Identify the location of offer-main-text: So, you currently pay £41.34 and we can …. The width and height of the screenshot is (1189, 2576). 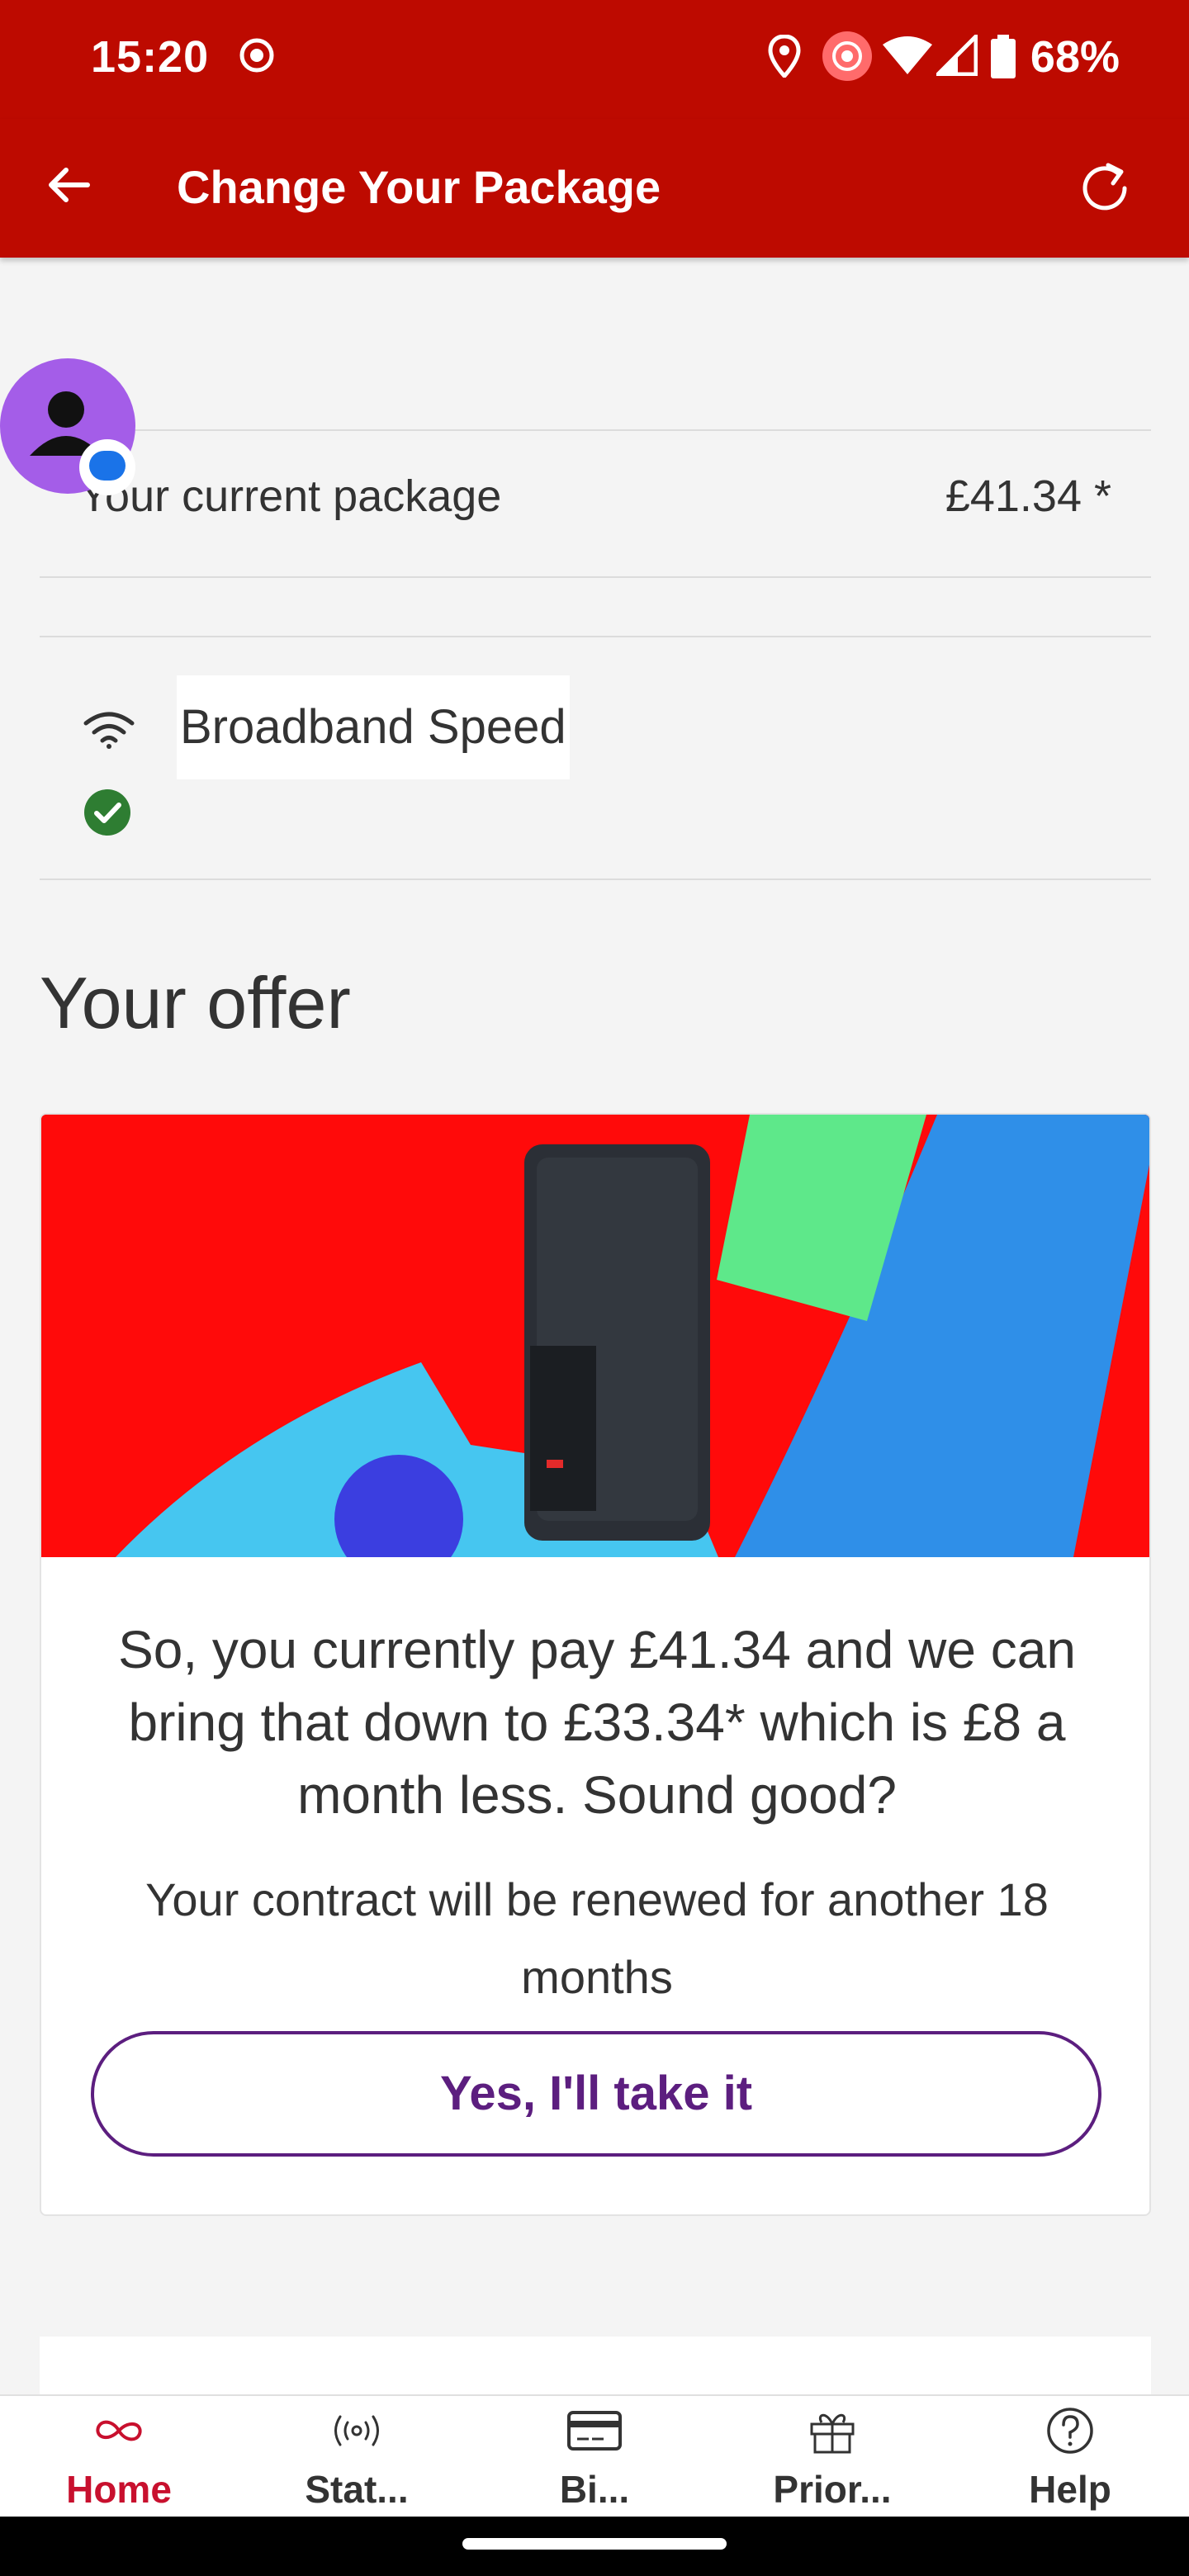
(597, 1722).